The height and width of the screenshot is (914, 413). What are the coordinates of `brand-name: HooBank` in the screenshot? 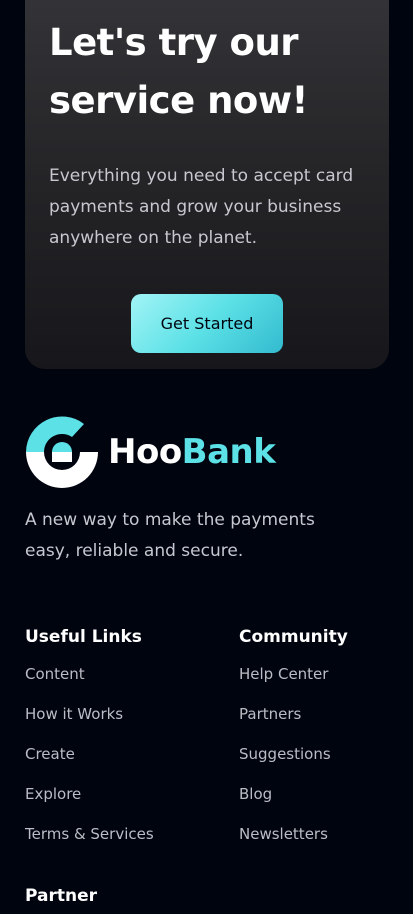 It's located at (192, 452).